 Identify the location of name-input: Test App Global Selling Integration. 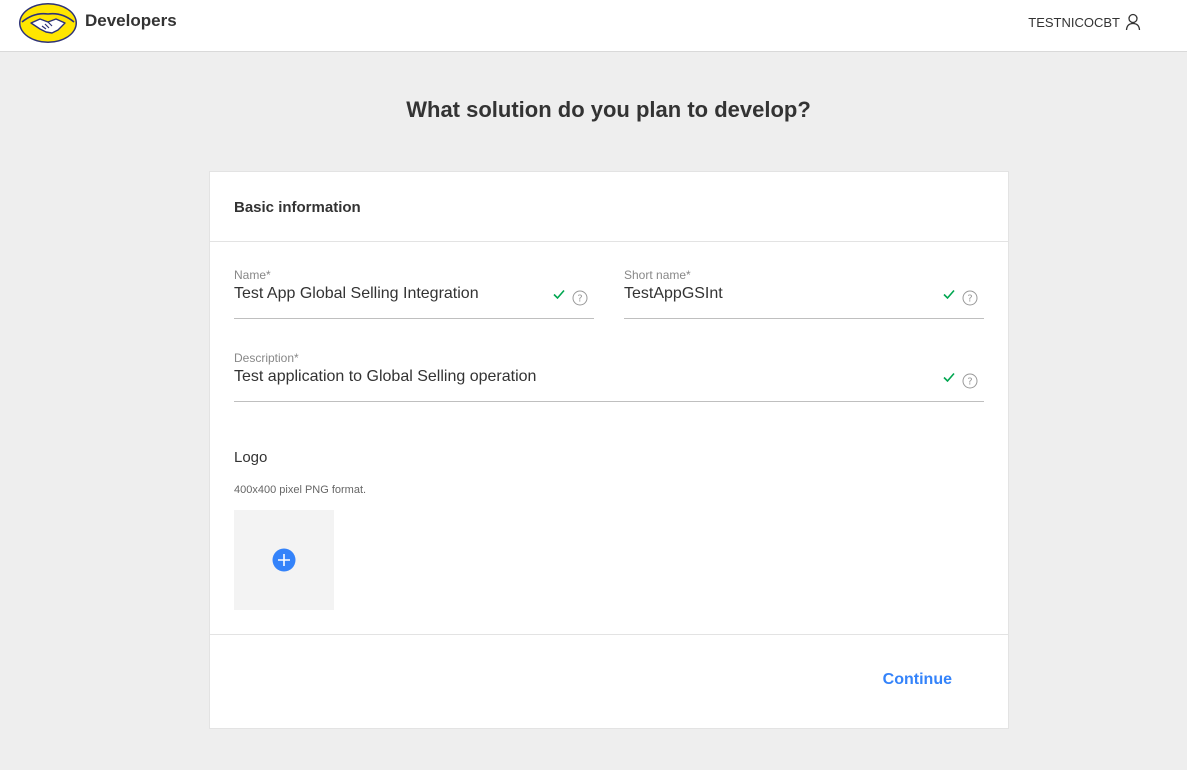
(356, 294).